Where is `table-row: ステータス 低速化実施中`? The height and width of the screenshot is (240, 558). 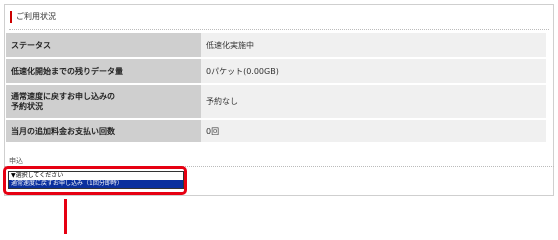 table-row: ステータス 低速化実施中 is located at coordinates (276, 45).